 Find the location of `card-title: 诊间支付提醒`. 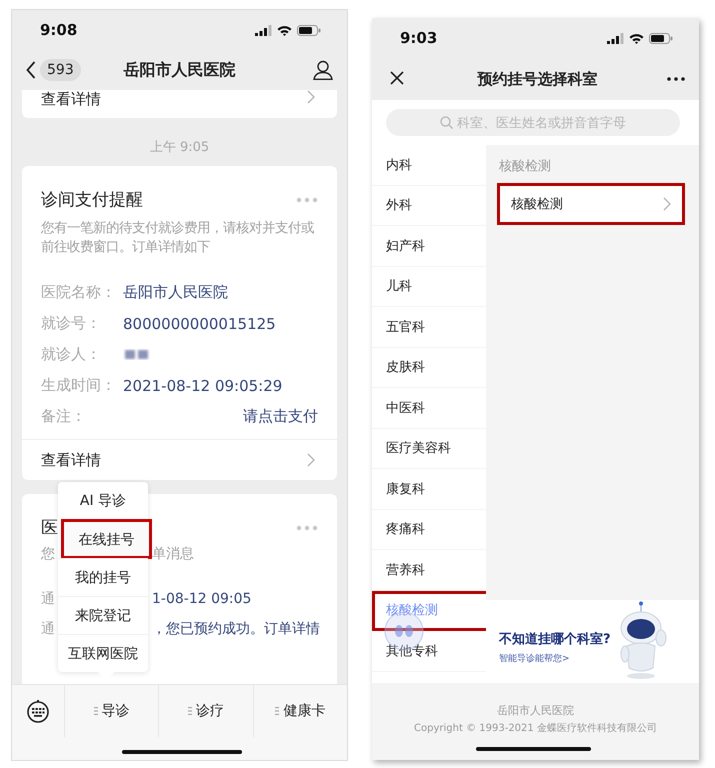

card-title: 诊间支付提醒 is located at coordinates (92, 200).